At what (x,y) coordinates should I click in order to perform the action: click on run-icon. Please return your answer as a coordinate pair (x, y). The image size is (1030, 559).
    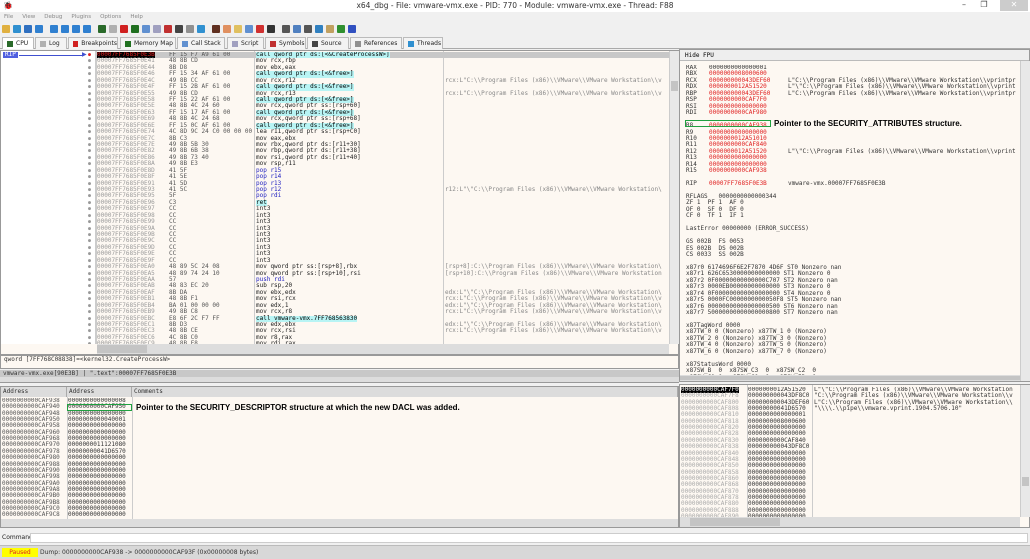
    Looking at the image, I should click on (39, 28).